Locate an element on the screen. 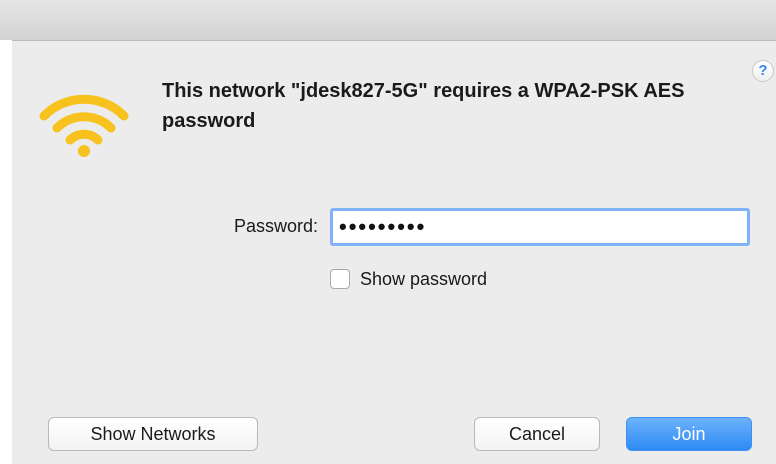  show-password-toggle: Show password is located at coordinates (408, 279).